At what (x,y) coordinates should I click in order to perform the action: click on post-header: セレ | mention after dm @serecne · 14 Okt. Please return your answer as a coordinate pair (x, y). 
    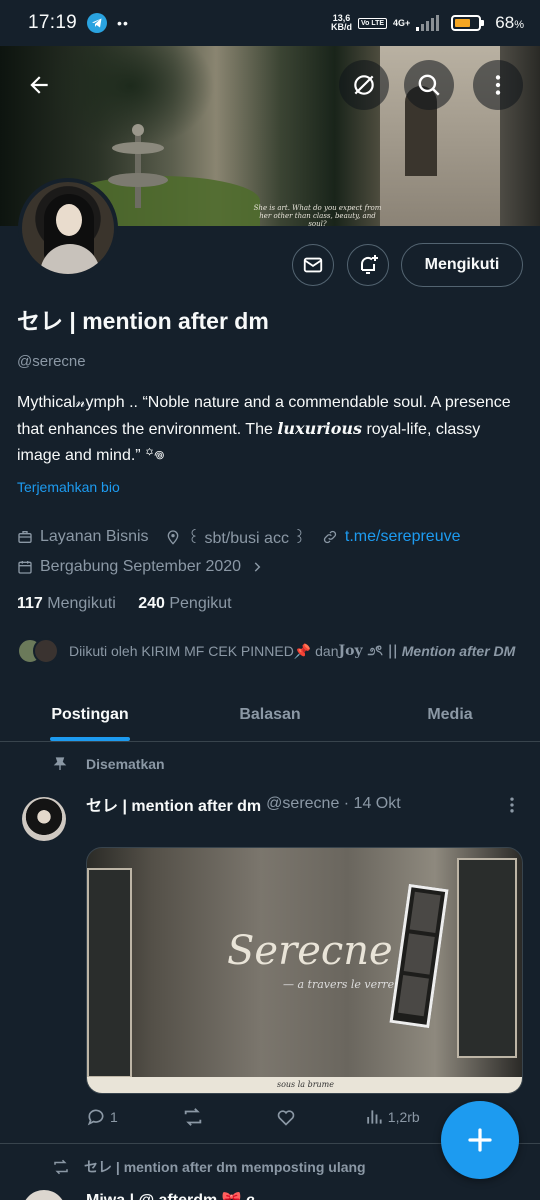
    Looking at the image, I should click on (243, 804).